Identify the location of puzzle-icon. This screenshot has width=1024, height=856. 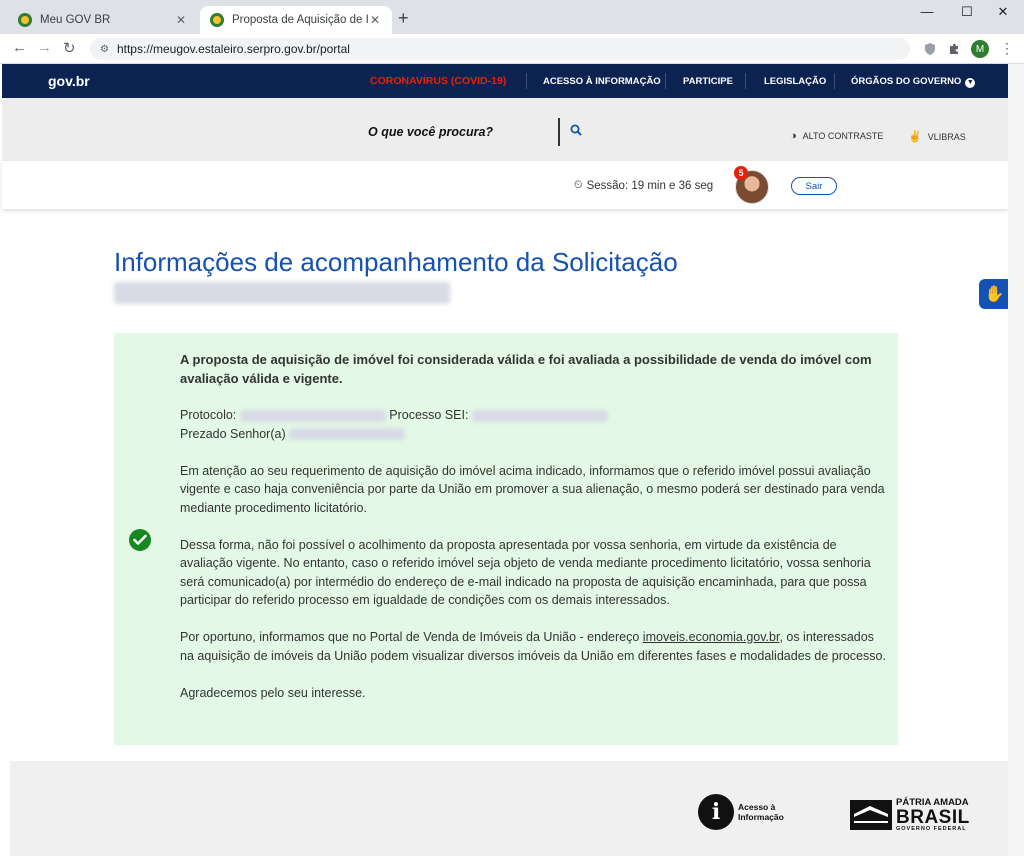
(954, 49).